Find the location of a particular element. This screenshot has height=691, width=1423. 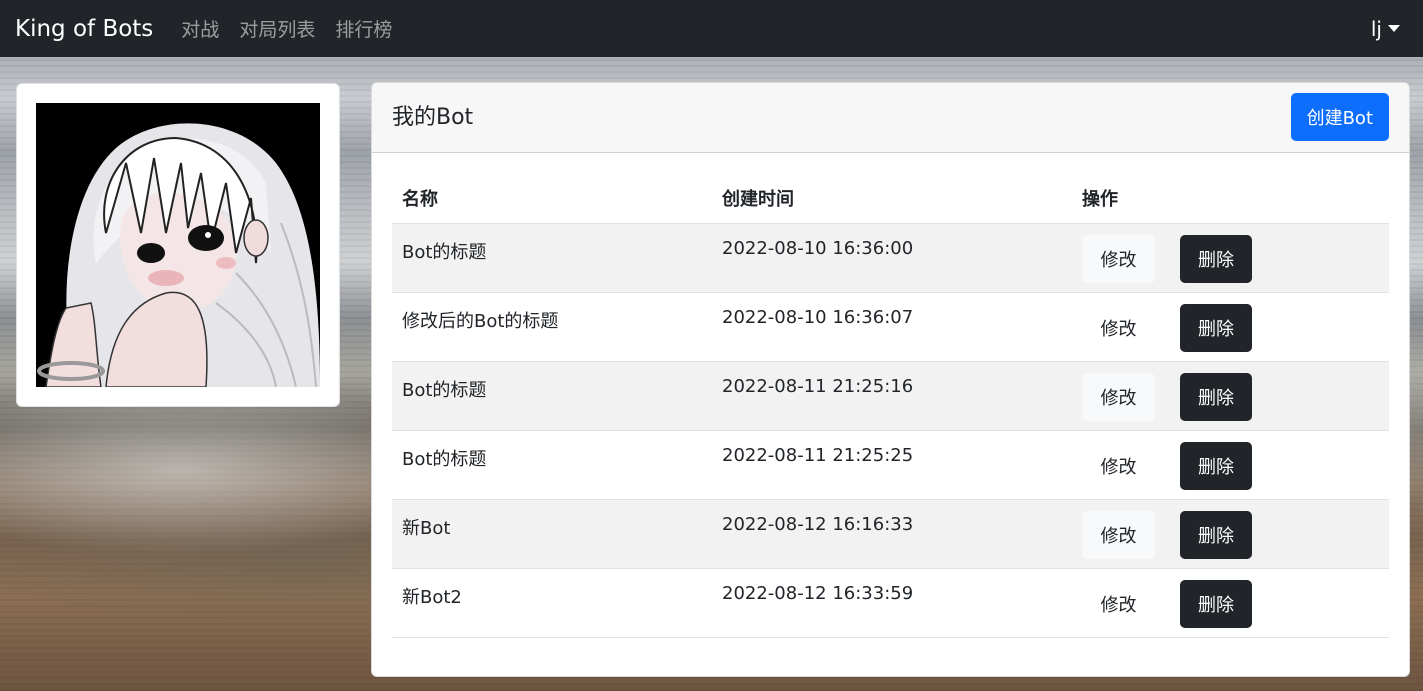

nav-link-pk: 对战 is located at coordinates (200, 28).